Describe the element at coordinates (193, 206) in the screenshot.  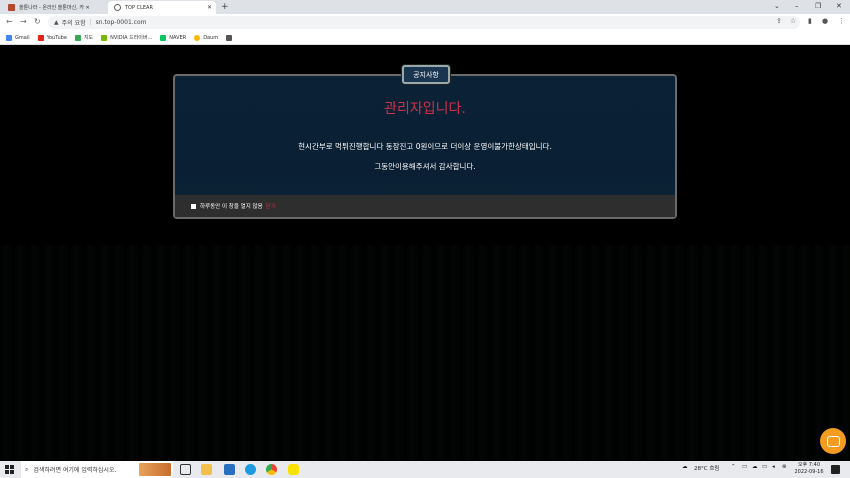
I see `dont-show-checkbox` at that location.